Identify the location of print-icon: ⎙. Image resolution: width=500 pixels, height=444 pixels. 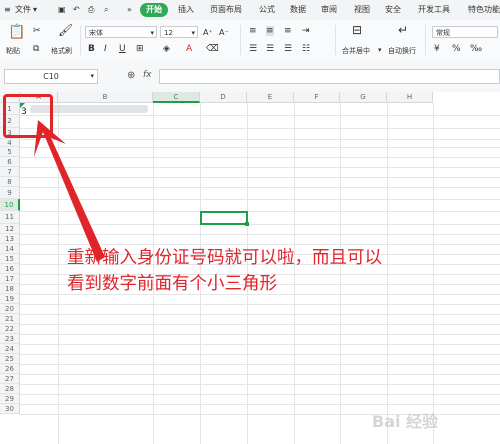
(91, 10).